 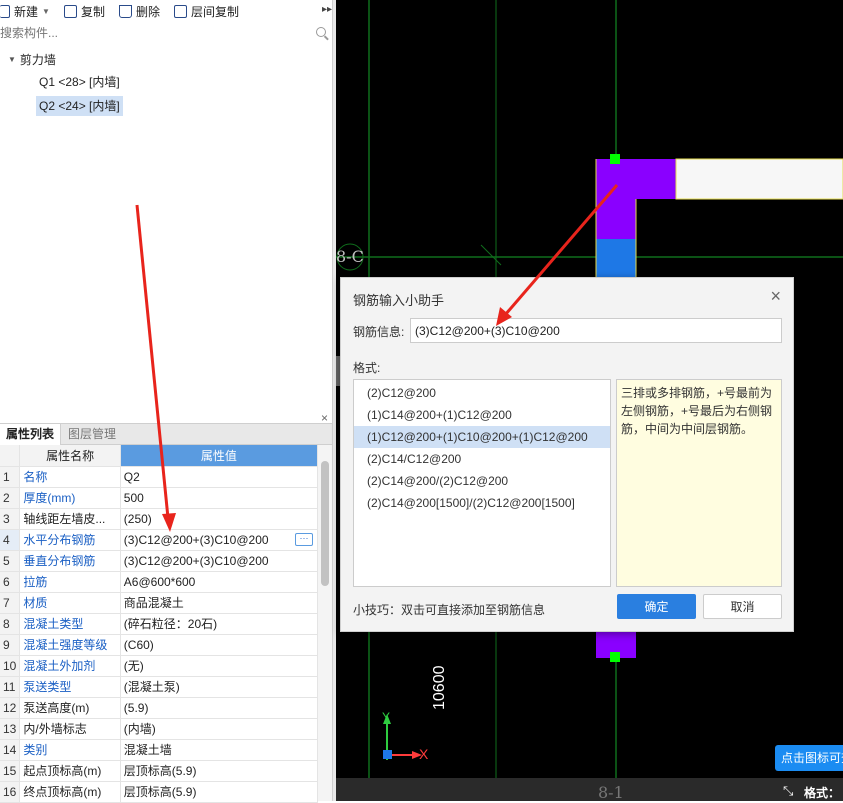 I want to click on floor-copy-button: 层间复制, so click(x=206, y=11).